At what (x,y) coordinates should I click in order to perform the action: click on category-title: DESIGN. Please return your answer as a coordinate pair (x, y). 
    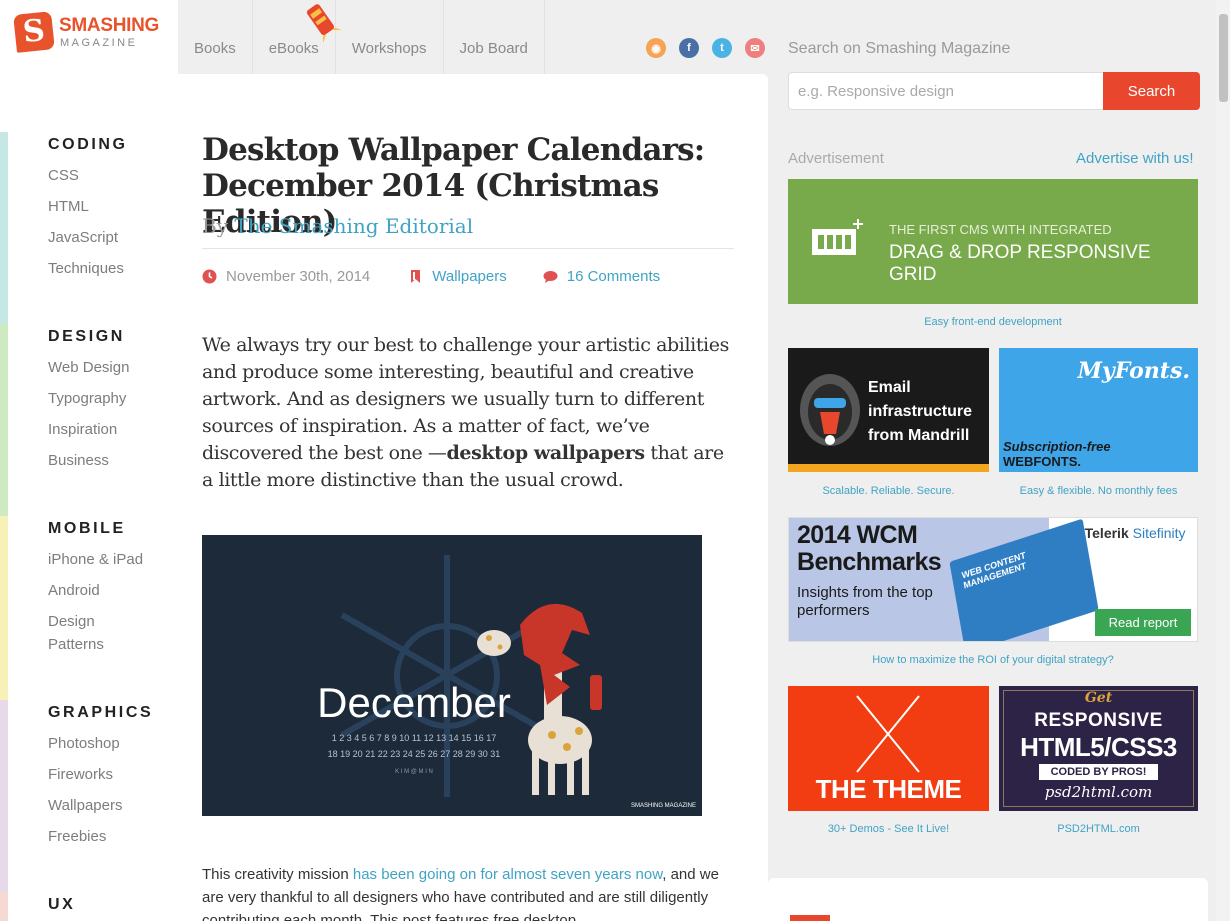
    Looking at the image, I should click on (88, 337).